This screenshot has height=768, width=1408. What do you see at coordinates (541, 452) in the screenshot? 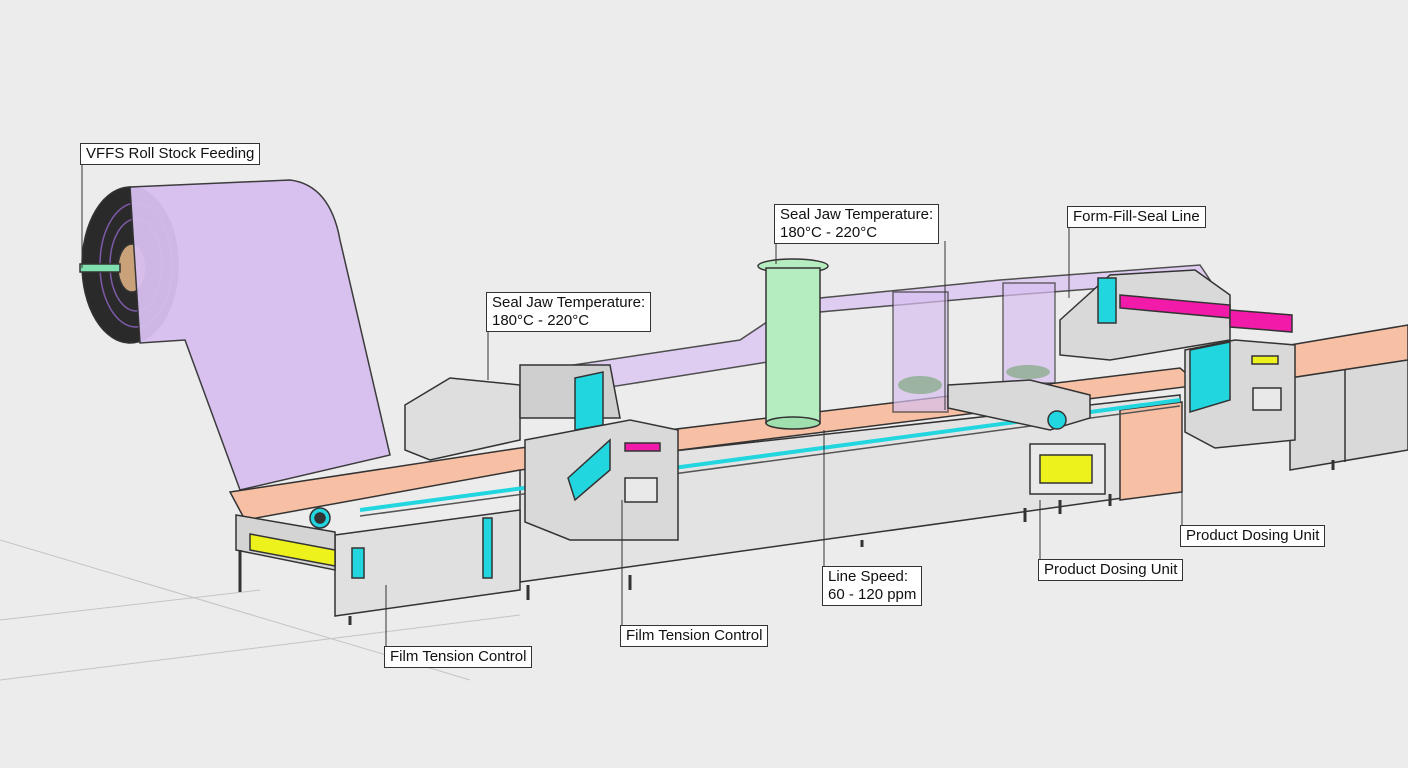
I see `left-sealing-unit` at bounding box center [541, 452].